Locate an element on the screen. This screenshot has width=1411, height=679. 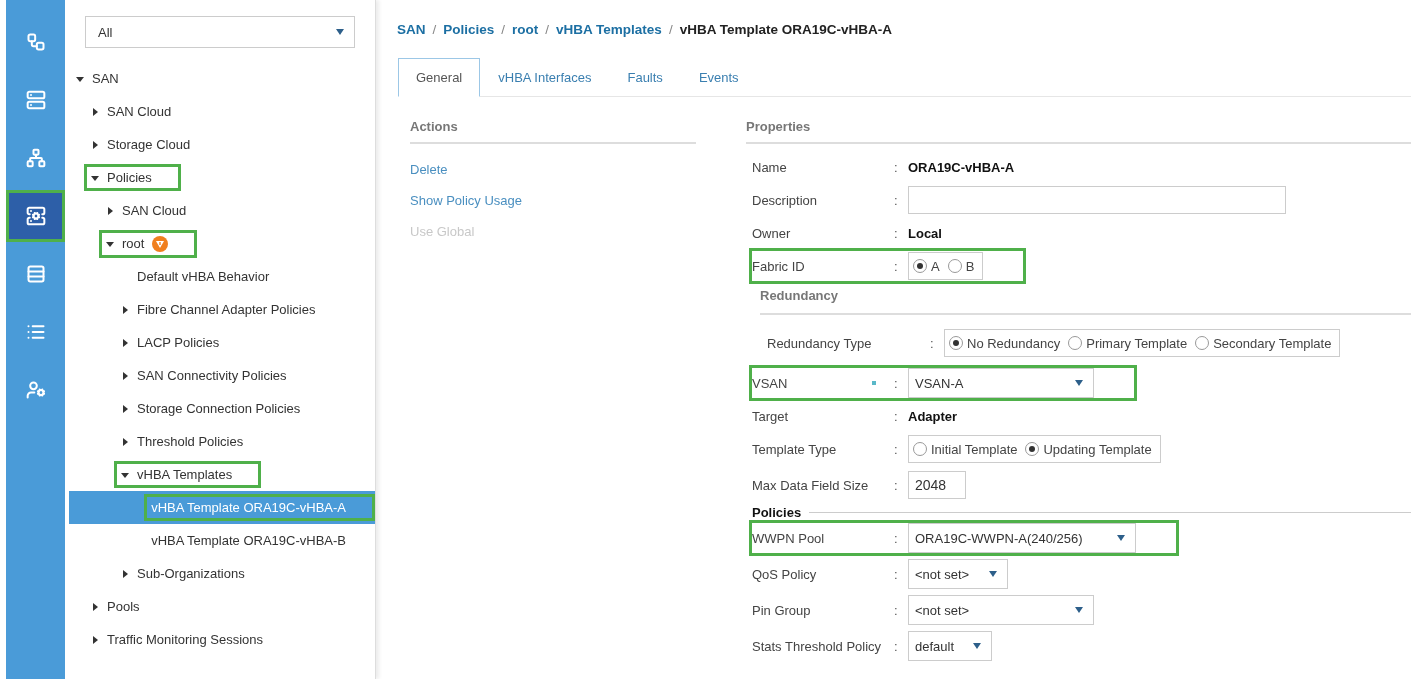
radio-option: A is located at coordinates (926, 266).